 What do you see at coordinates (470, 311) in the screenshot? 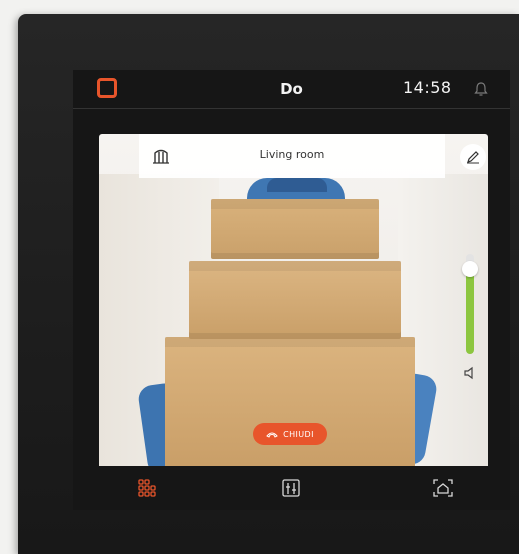
I see `volume-fill` at bounding box center [470, 311].